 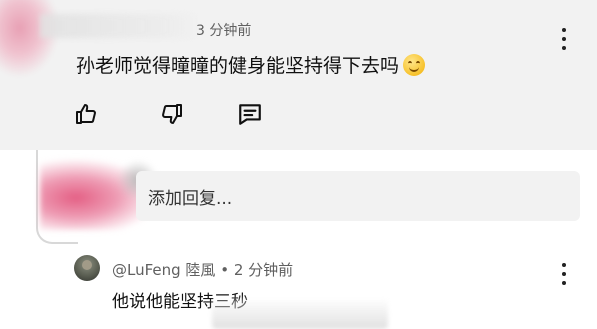 What do you see at coordinates (29, 38) in the screenshot?
I see `blurred-avatar` at bounding box center [29, 38].